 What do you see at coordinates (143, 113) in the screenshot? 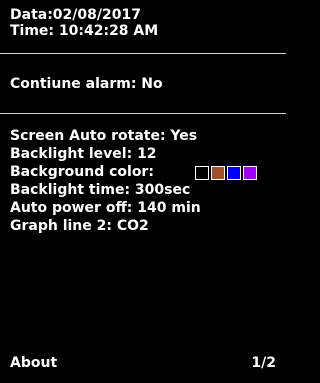
I see `alarm-divider` at bounding box center [143, 113].